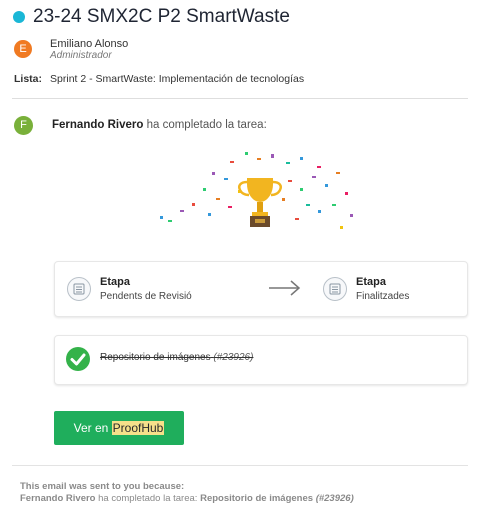 Image resolution: width=480 pixels, height=512 pixels. I want to click on checkmark-icon, so click(78, 359).